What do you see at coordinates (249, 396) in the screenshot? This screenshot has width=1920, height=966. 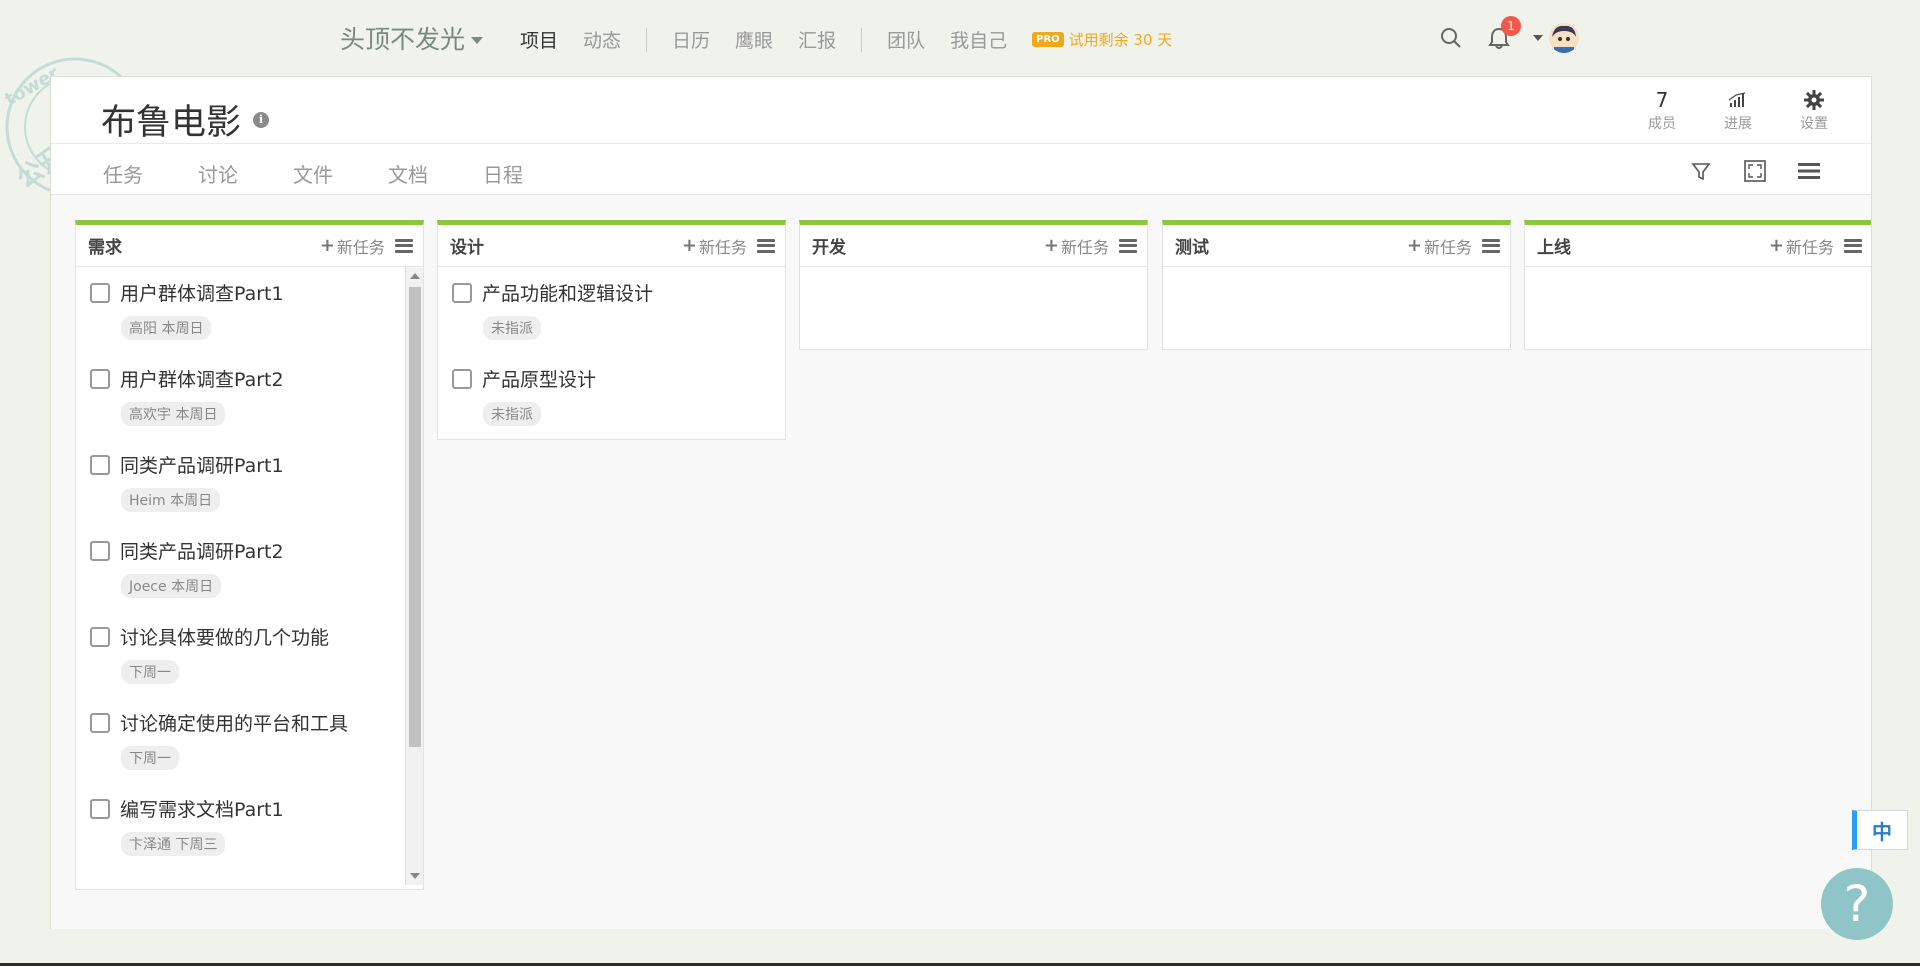 I see `task-item: 用户群体调查Part2 高欢宇 本周日` at bounding box center [249, 396].